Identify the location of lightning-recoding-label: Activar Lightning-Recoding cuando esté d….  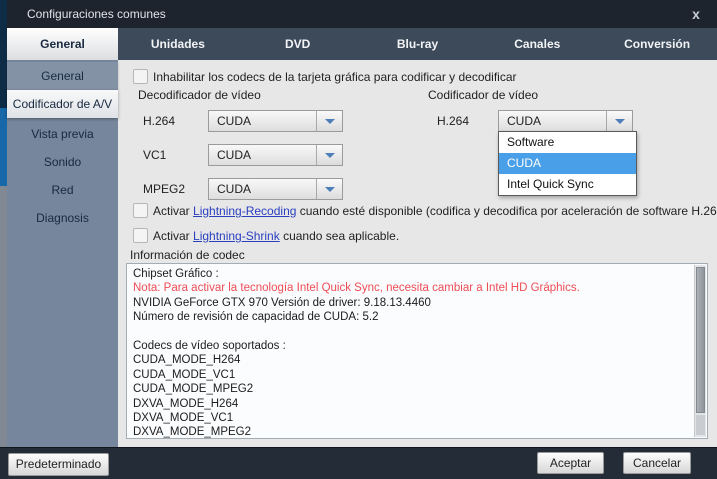
(435, 211).